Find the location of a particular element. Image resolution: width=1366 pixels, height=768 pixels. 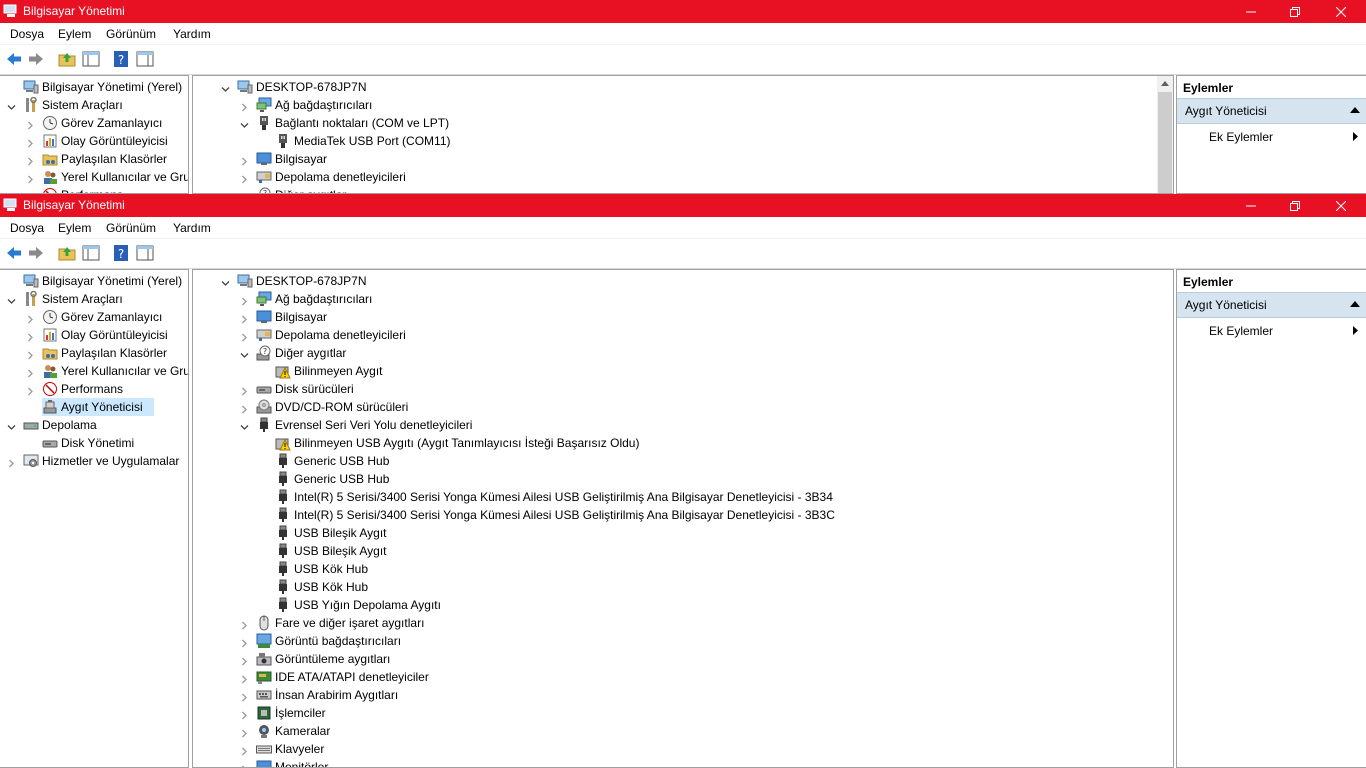

tree-item-label: Sistem Araçları is located at coordinates (82, 105).